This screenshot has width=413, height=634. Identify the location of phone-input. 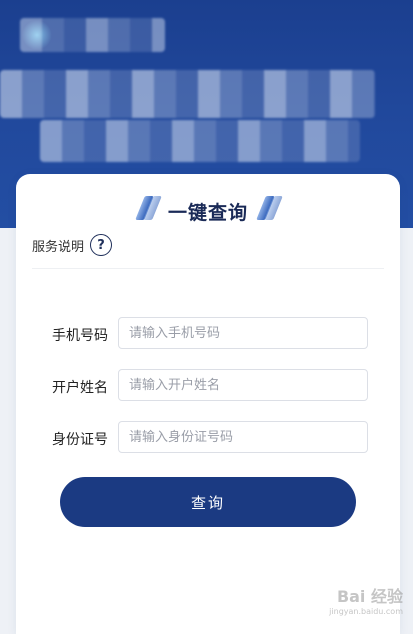
(243, 333).